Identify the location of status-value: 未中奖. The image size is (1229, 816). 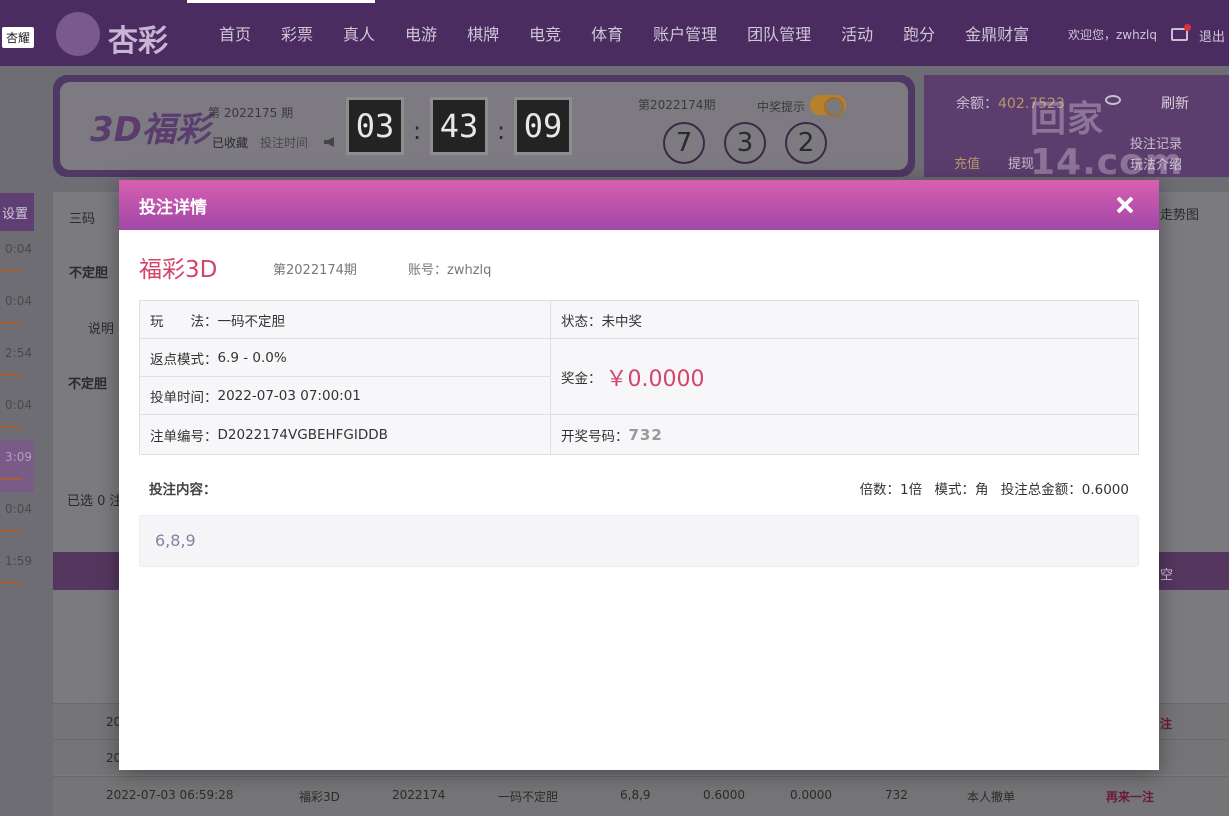
(622, 321).